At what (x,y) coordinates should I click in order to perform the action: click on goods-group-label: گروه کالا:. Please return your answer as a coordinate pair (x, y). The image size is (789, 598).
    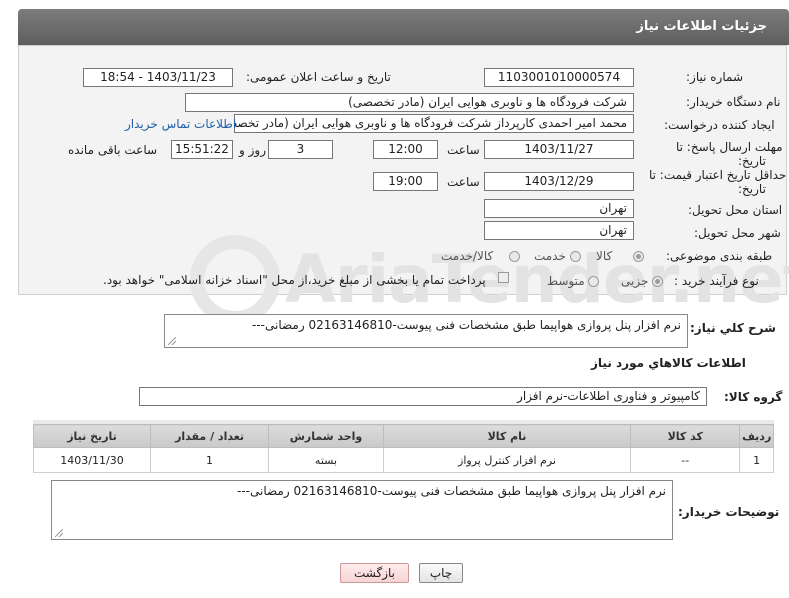
    Looking at the image, I should click on (753, 397).